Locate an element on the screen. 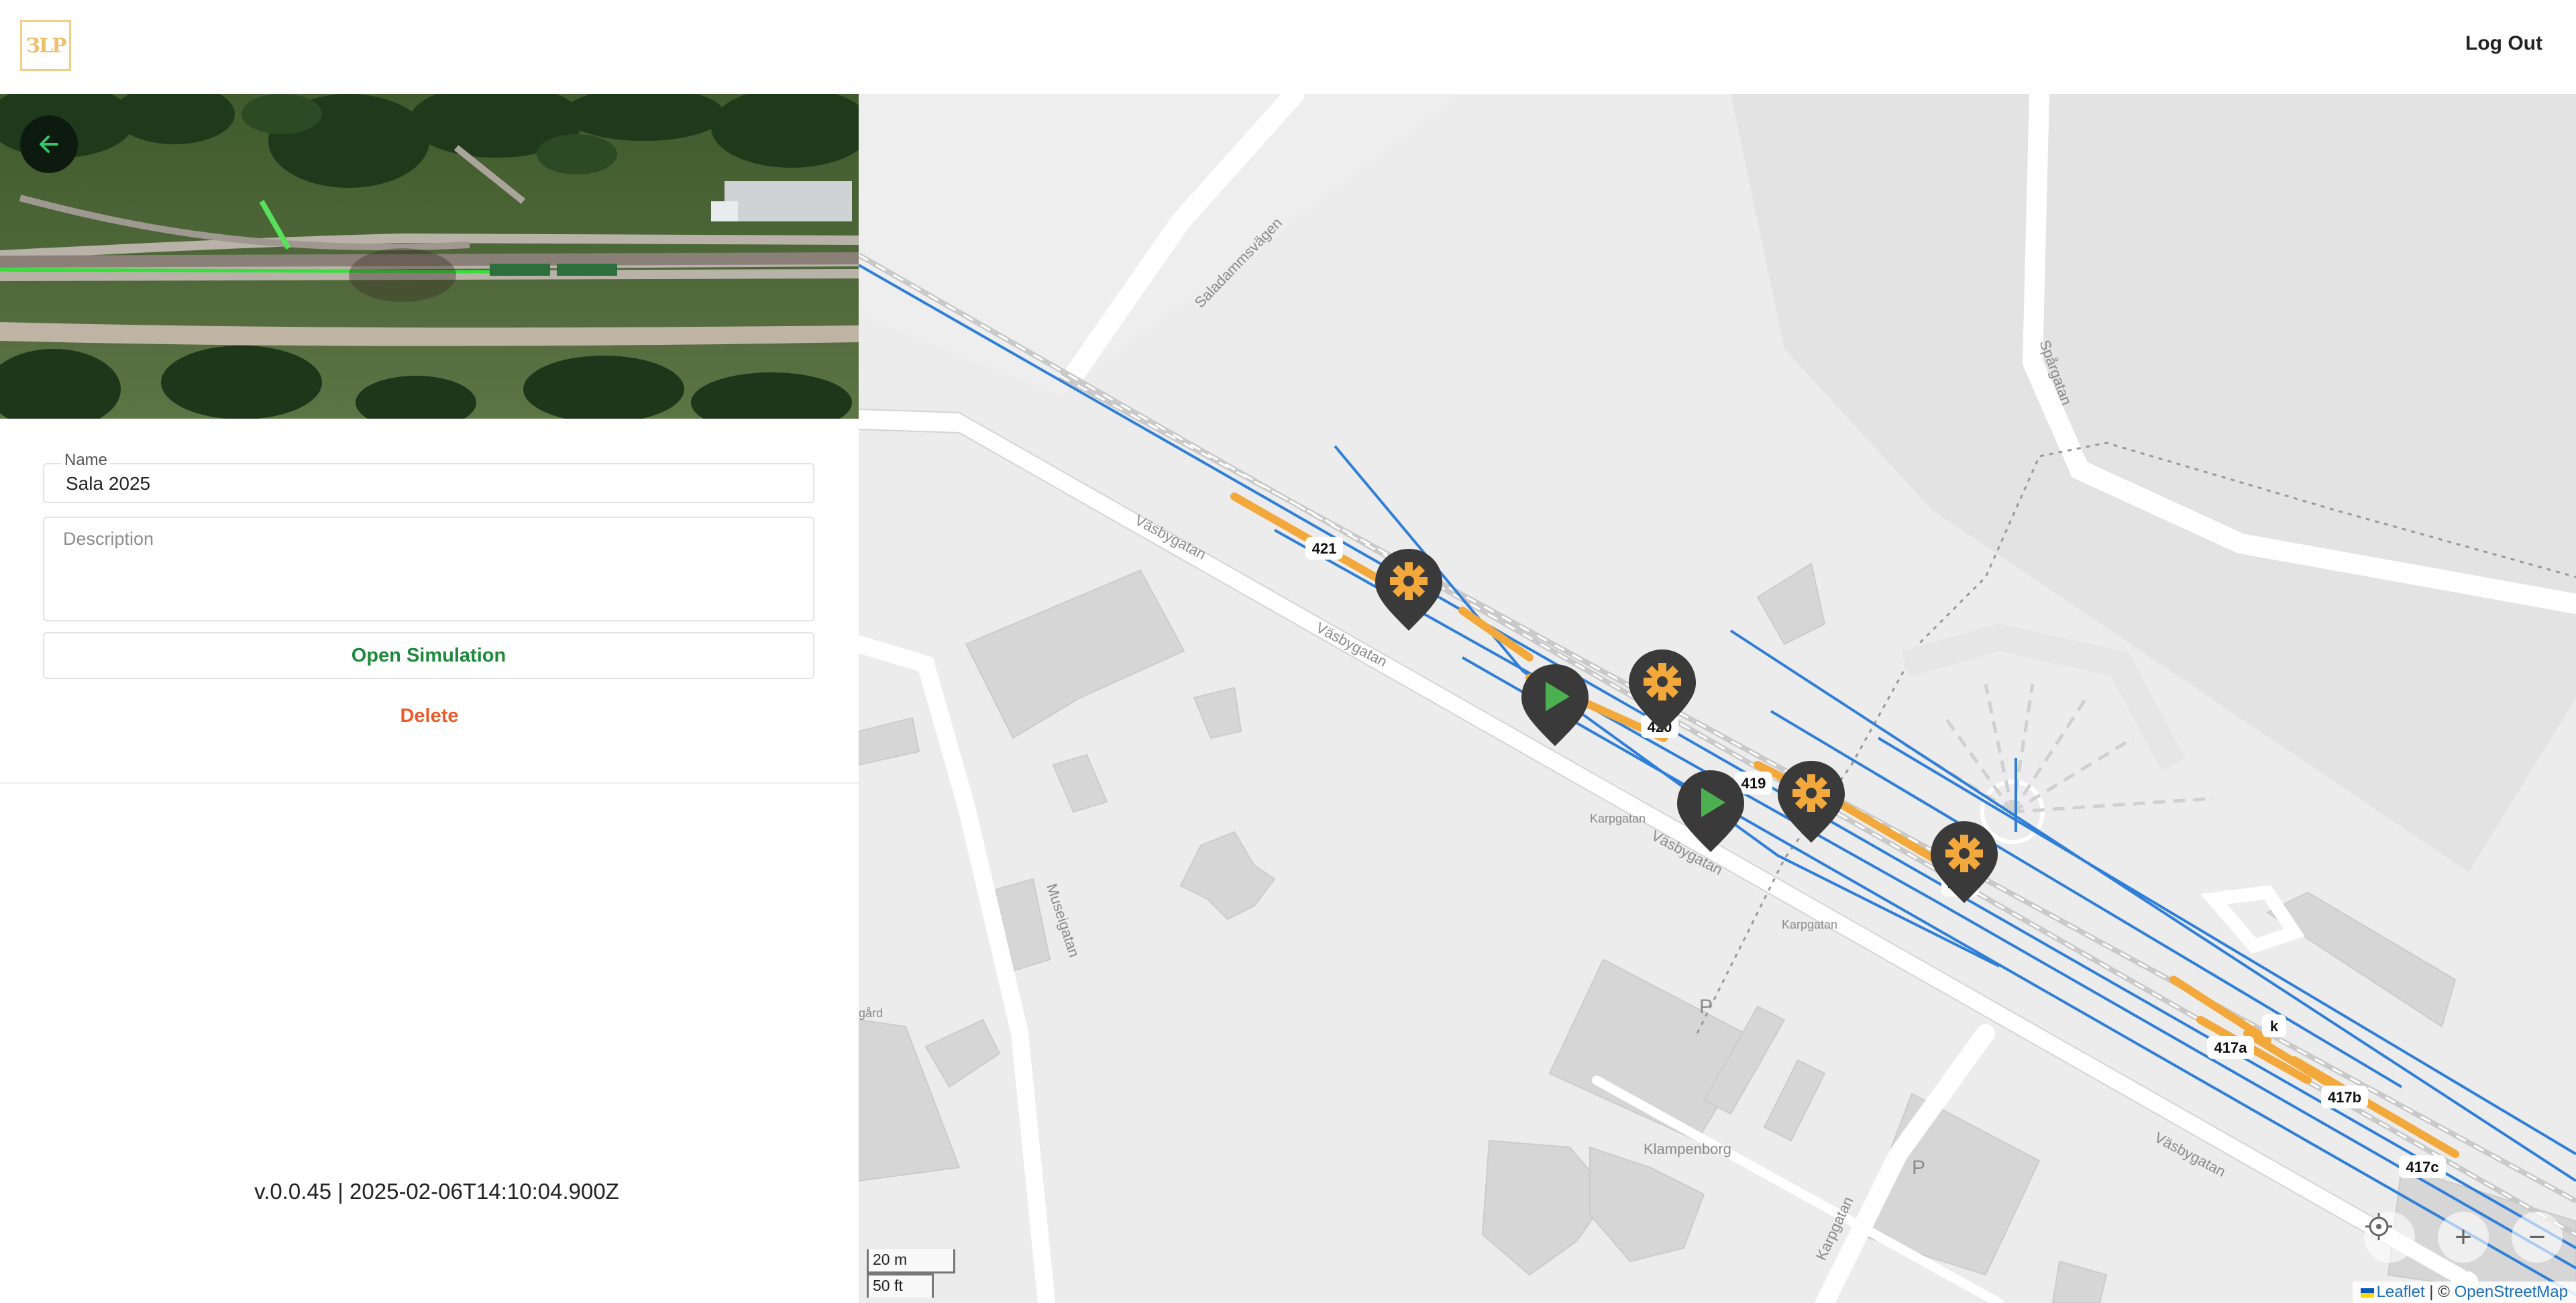 Image resolution: width=2576 pixels, height=1303 pixels. name-field-label: Name is located at coordinates (86, 460).